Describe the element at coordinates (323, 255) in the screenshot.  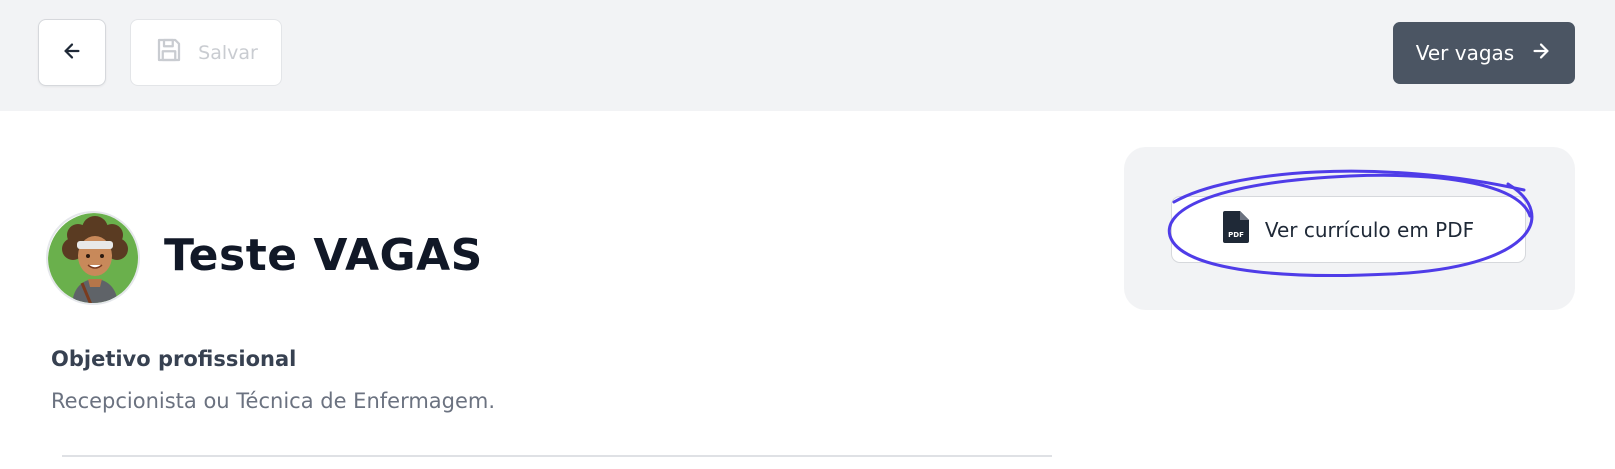
I see `candidate-name: Teste VAGAS` at that location.